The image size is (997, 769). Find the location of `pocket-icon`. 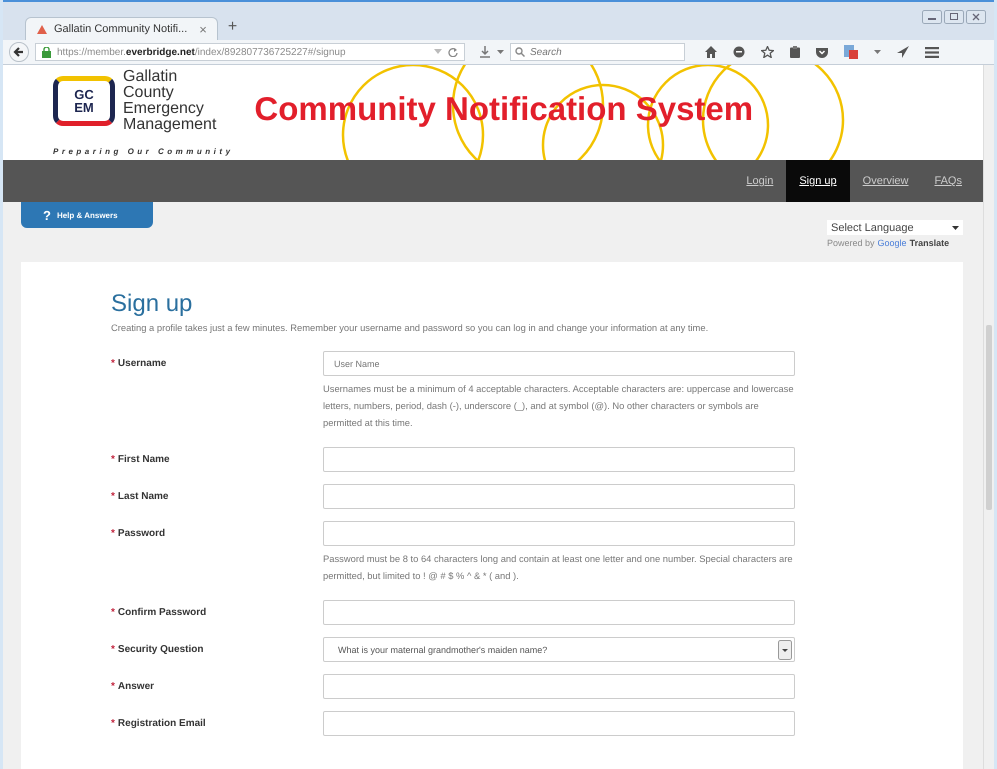

pocket-icon is located at coordinates (822, 52).